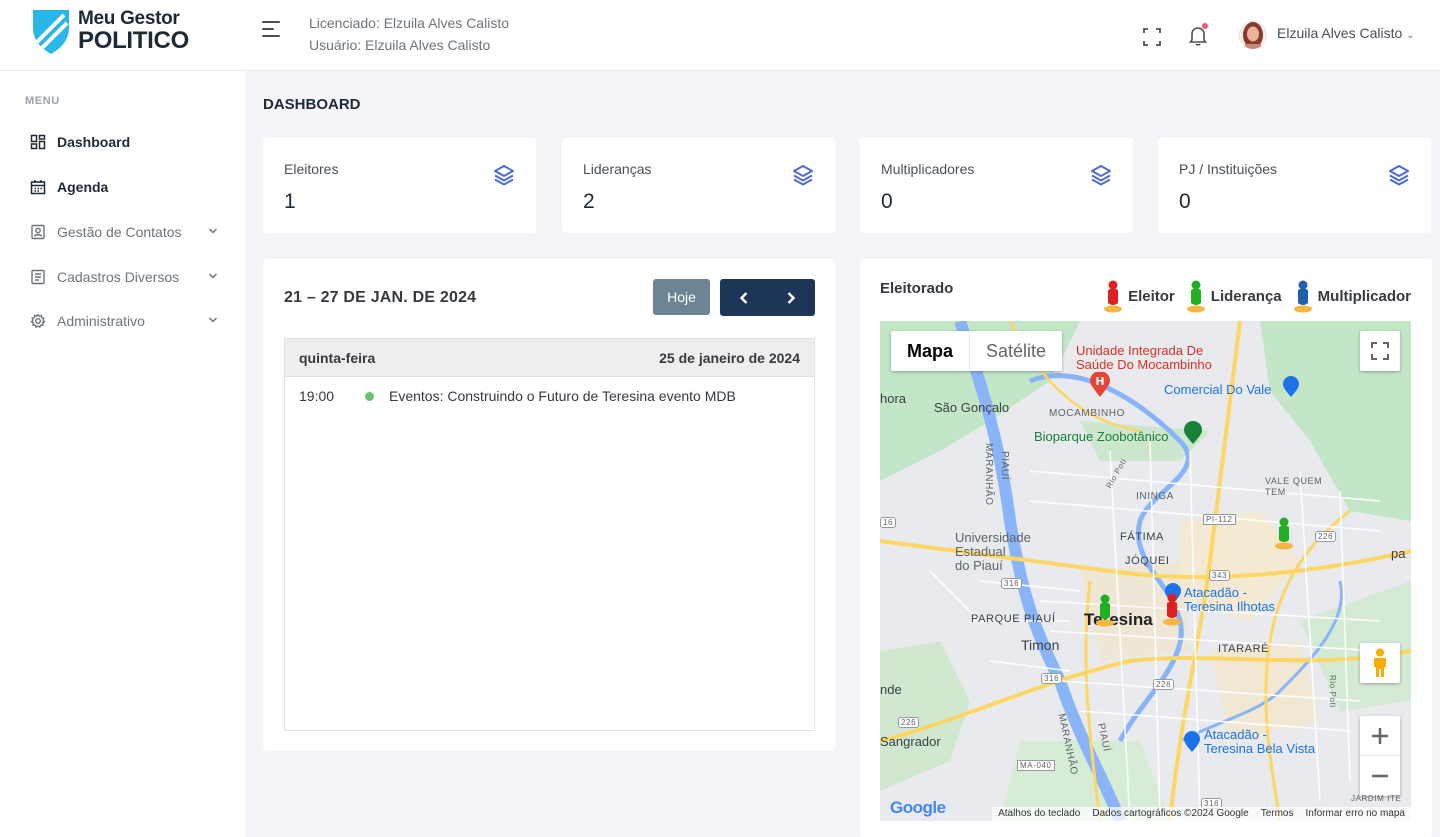  I want to click on menu-toggle-button, so click(273, 31).